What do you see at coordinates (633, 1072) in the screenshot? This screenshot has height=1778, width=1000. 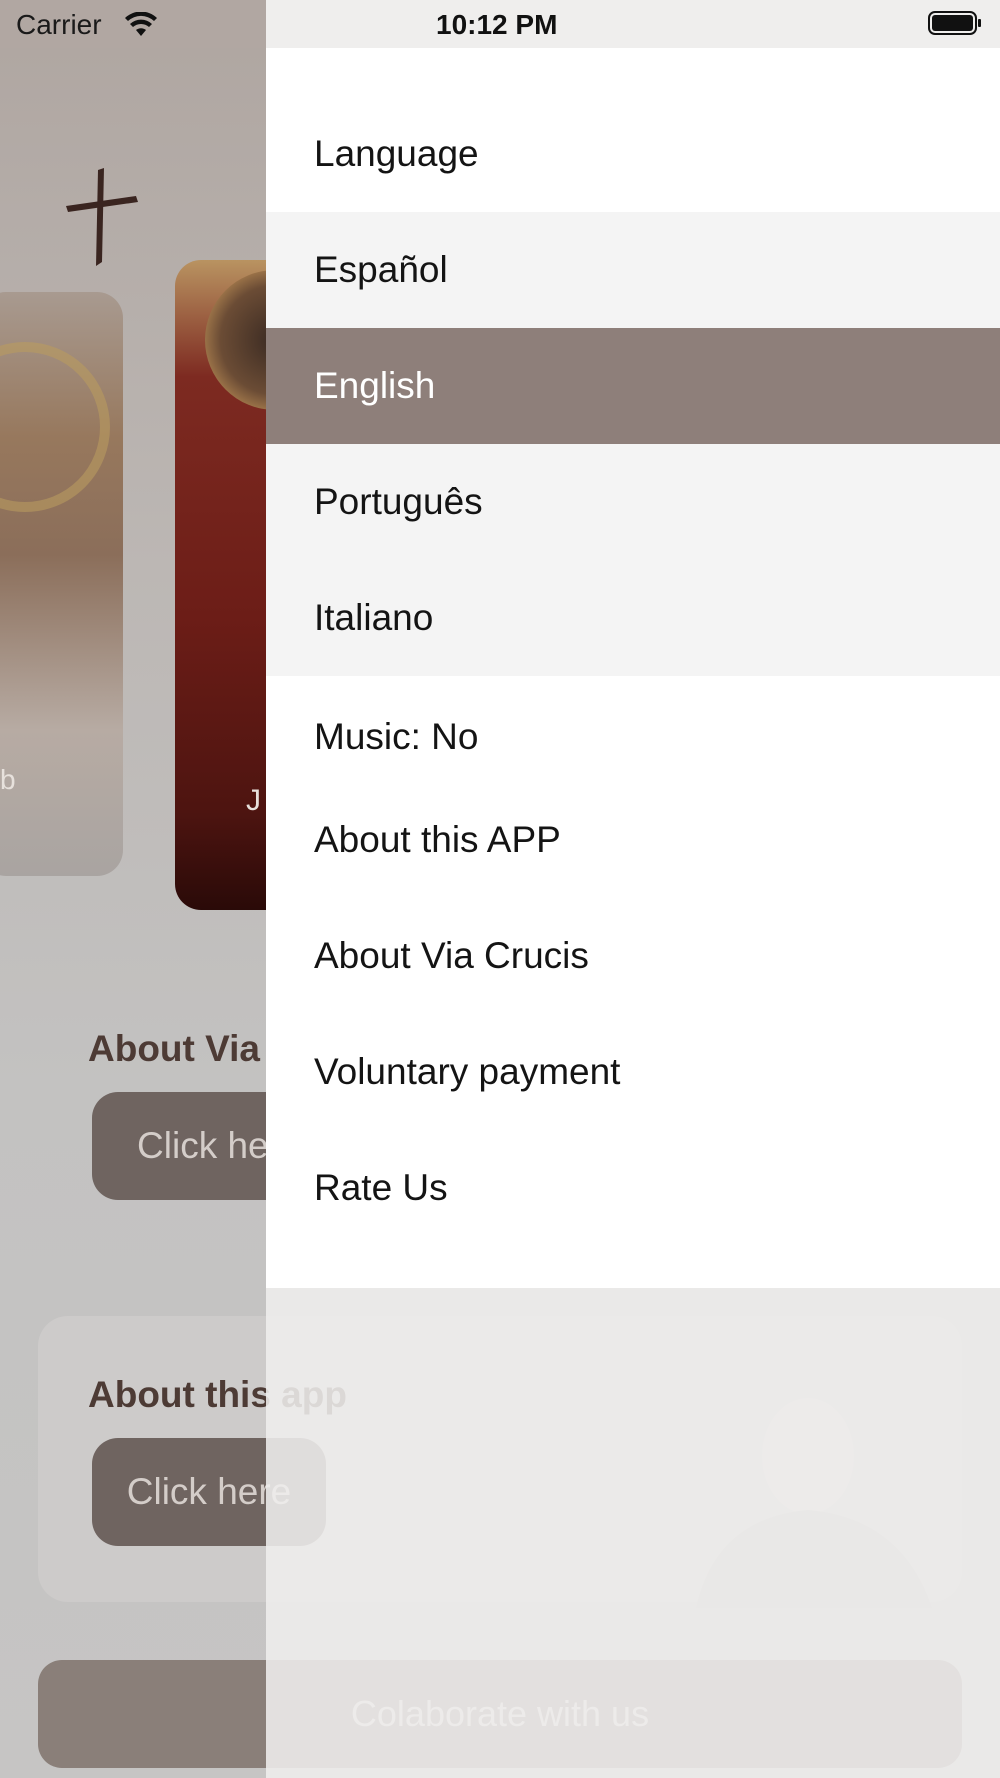 I see `menu-item-voluntary-payment: Voluntary payment` at bounding box center [633, 1072].